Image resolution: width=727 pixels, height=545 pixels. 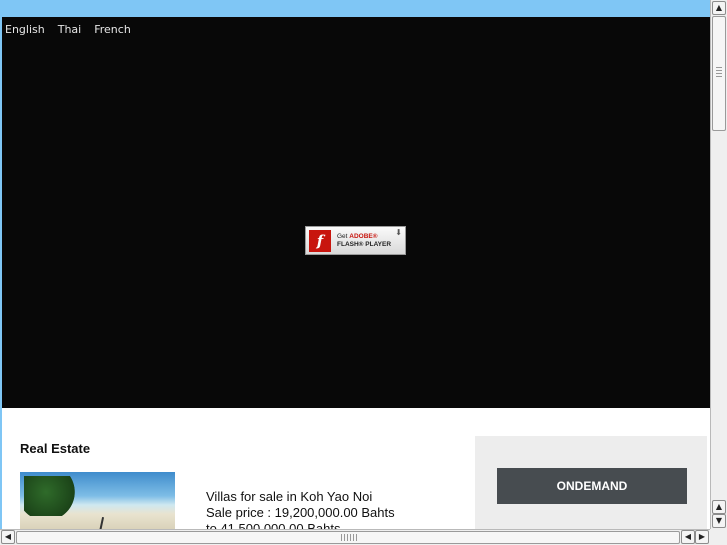 What do you see at coordinates (25, 29) in the screenshot?
I see `language-link-english: English` at bounding box center [25, 29].